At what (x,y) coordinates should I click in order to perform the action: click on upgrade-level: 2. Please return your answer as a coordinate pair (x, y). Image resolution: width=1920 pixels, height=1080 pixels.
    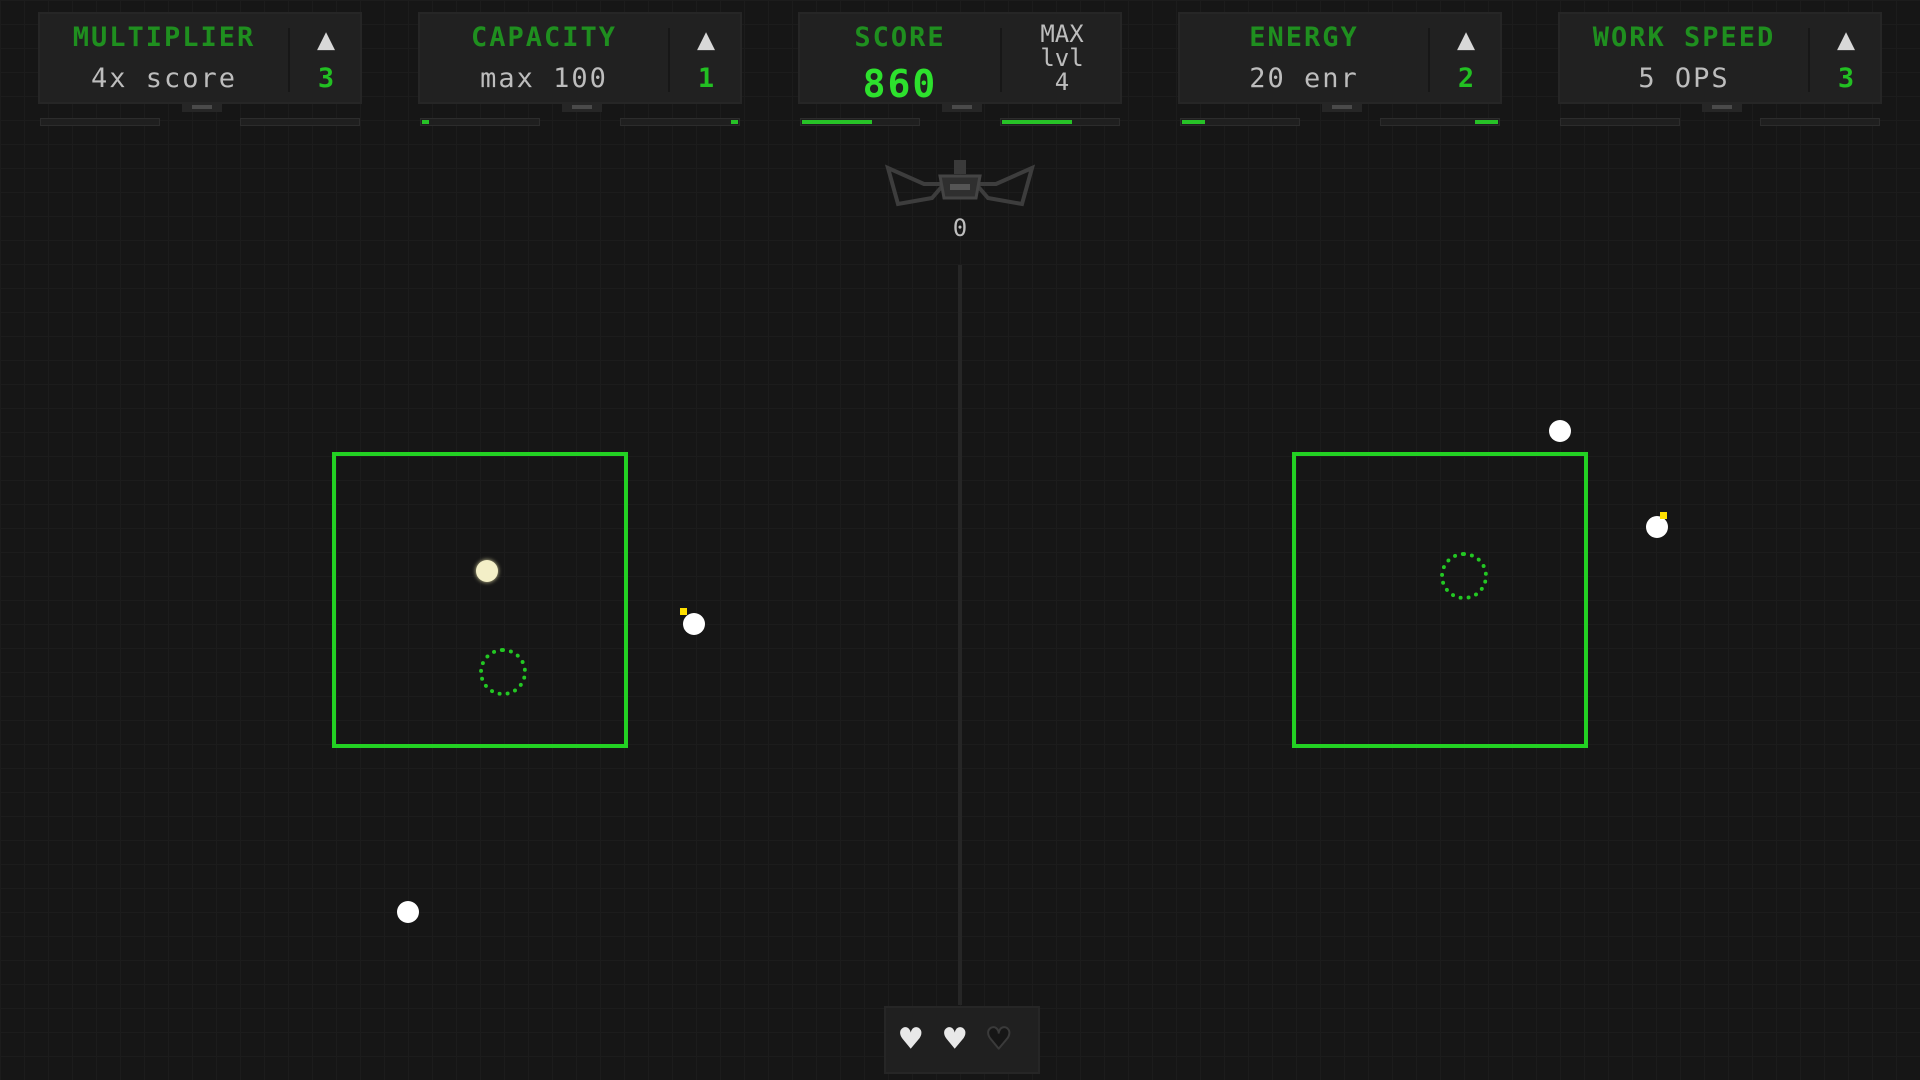
    Looking at the image, I should click on (1466, 78).